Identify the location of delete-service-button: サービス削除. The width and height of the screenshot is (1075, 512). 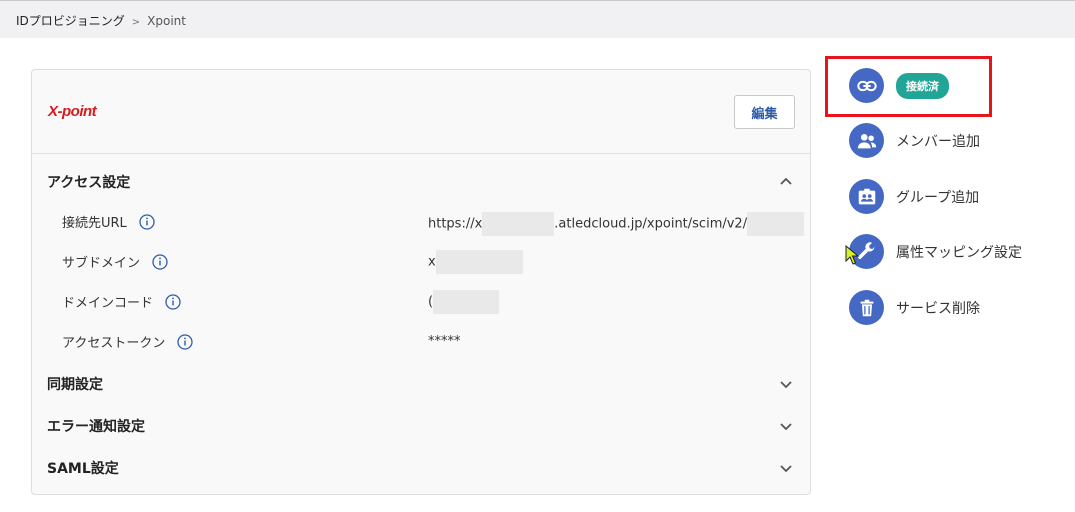
(914, 307).